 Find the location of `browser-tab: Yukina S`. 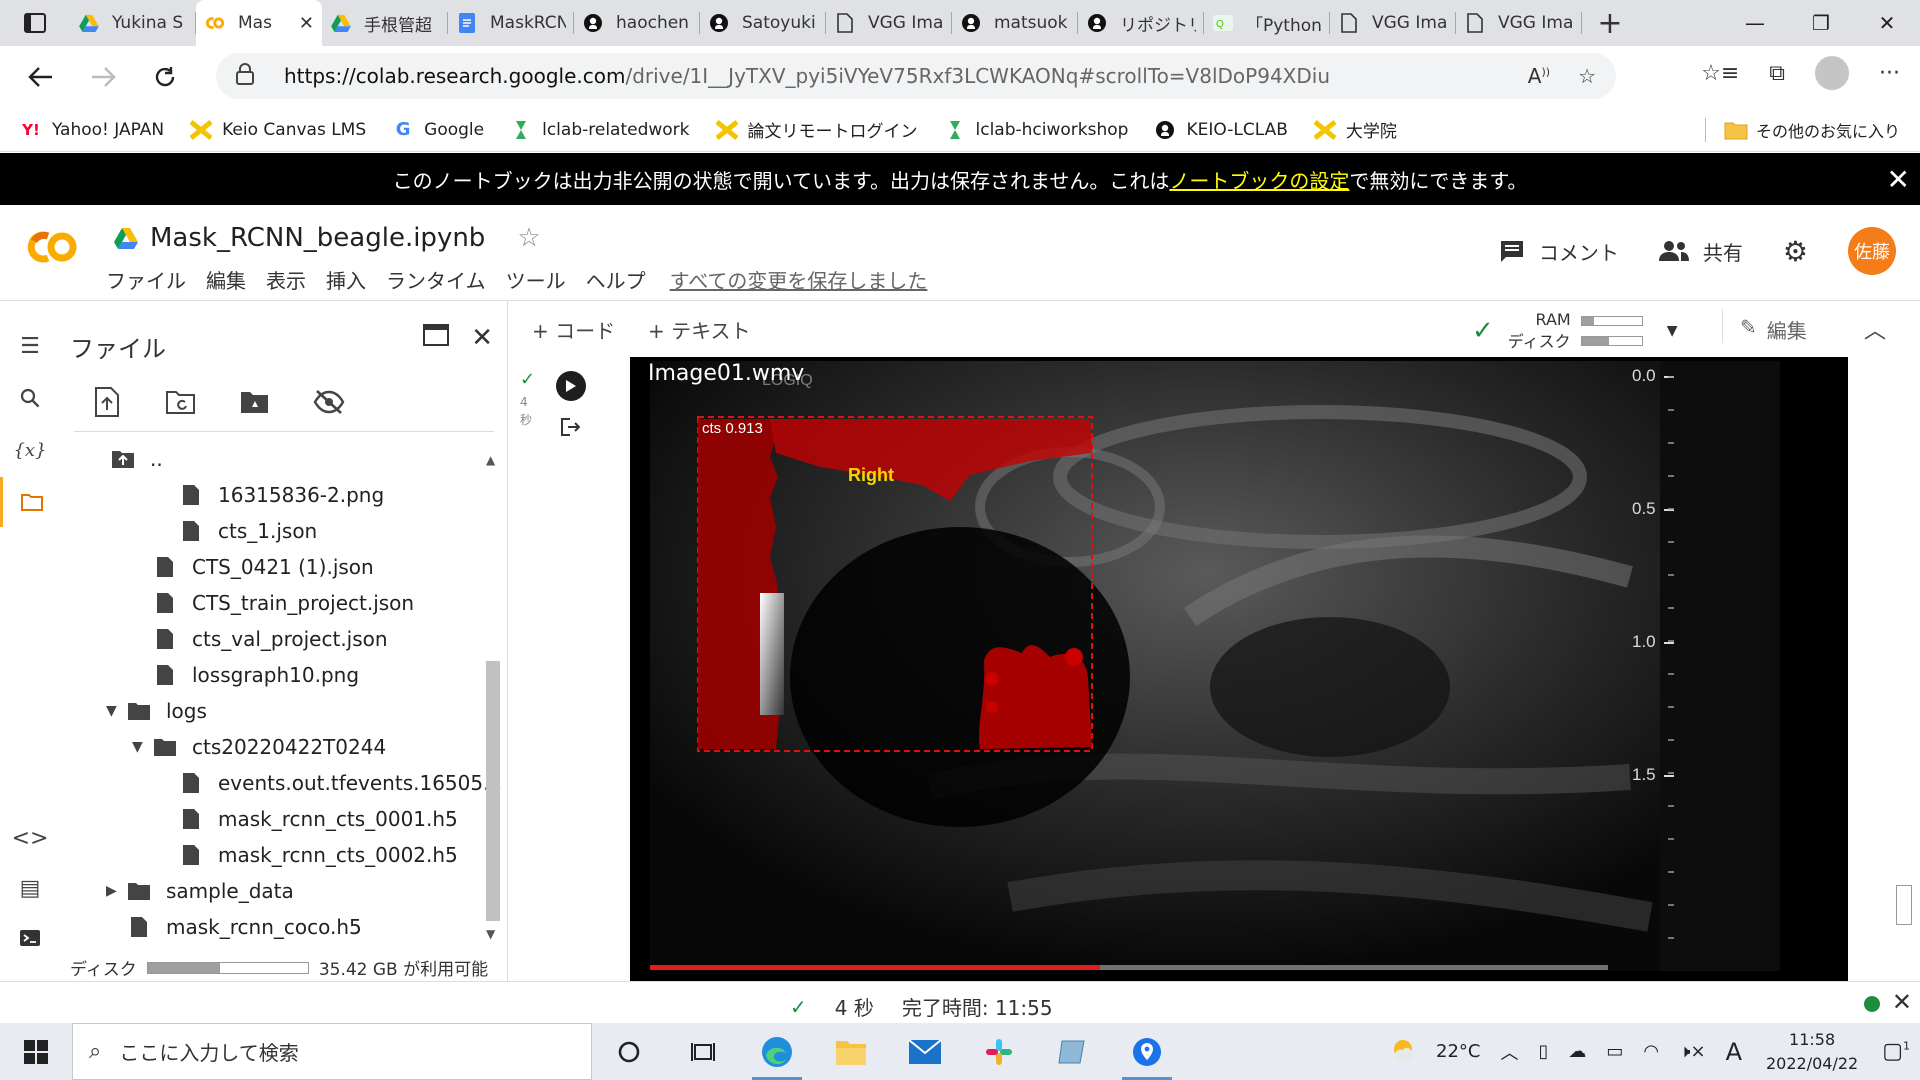

browser-tab: Yukina S is located at coordinates (133, 23).